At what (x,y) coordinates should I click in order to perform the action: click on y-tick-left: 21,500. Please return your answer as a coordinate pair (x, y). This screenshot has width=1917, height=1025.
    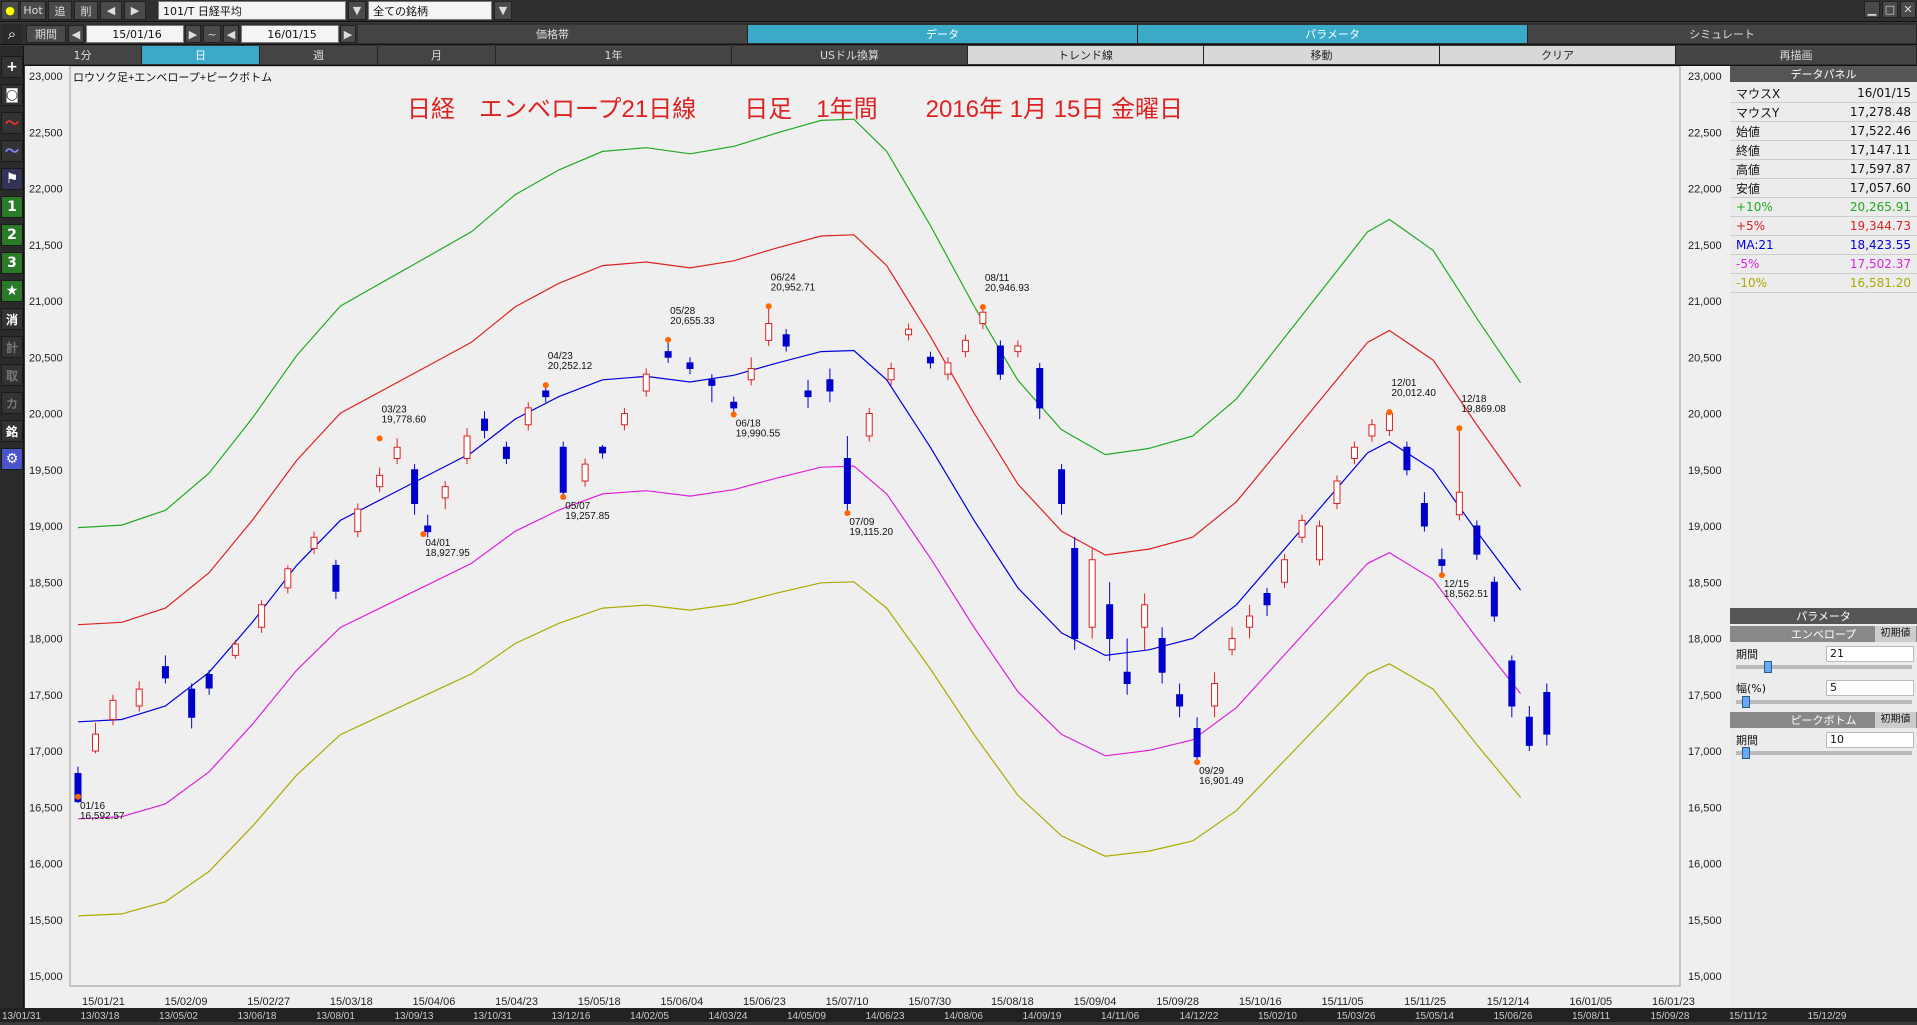
    Looking at the image, I should click on (46, 246).